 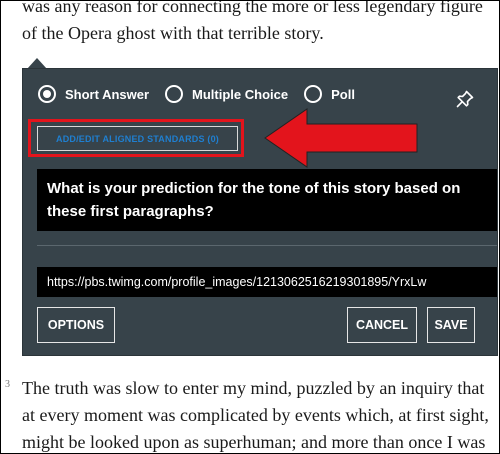 What do you see at coordinates (343, 94) in the screenshot?
I see `radio-poll-label: Poll` at bounding box center [343, 94].